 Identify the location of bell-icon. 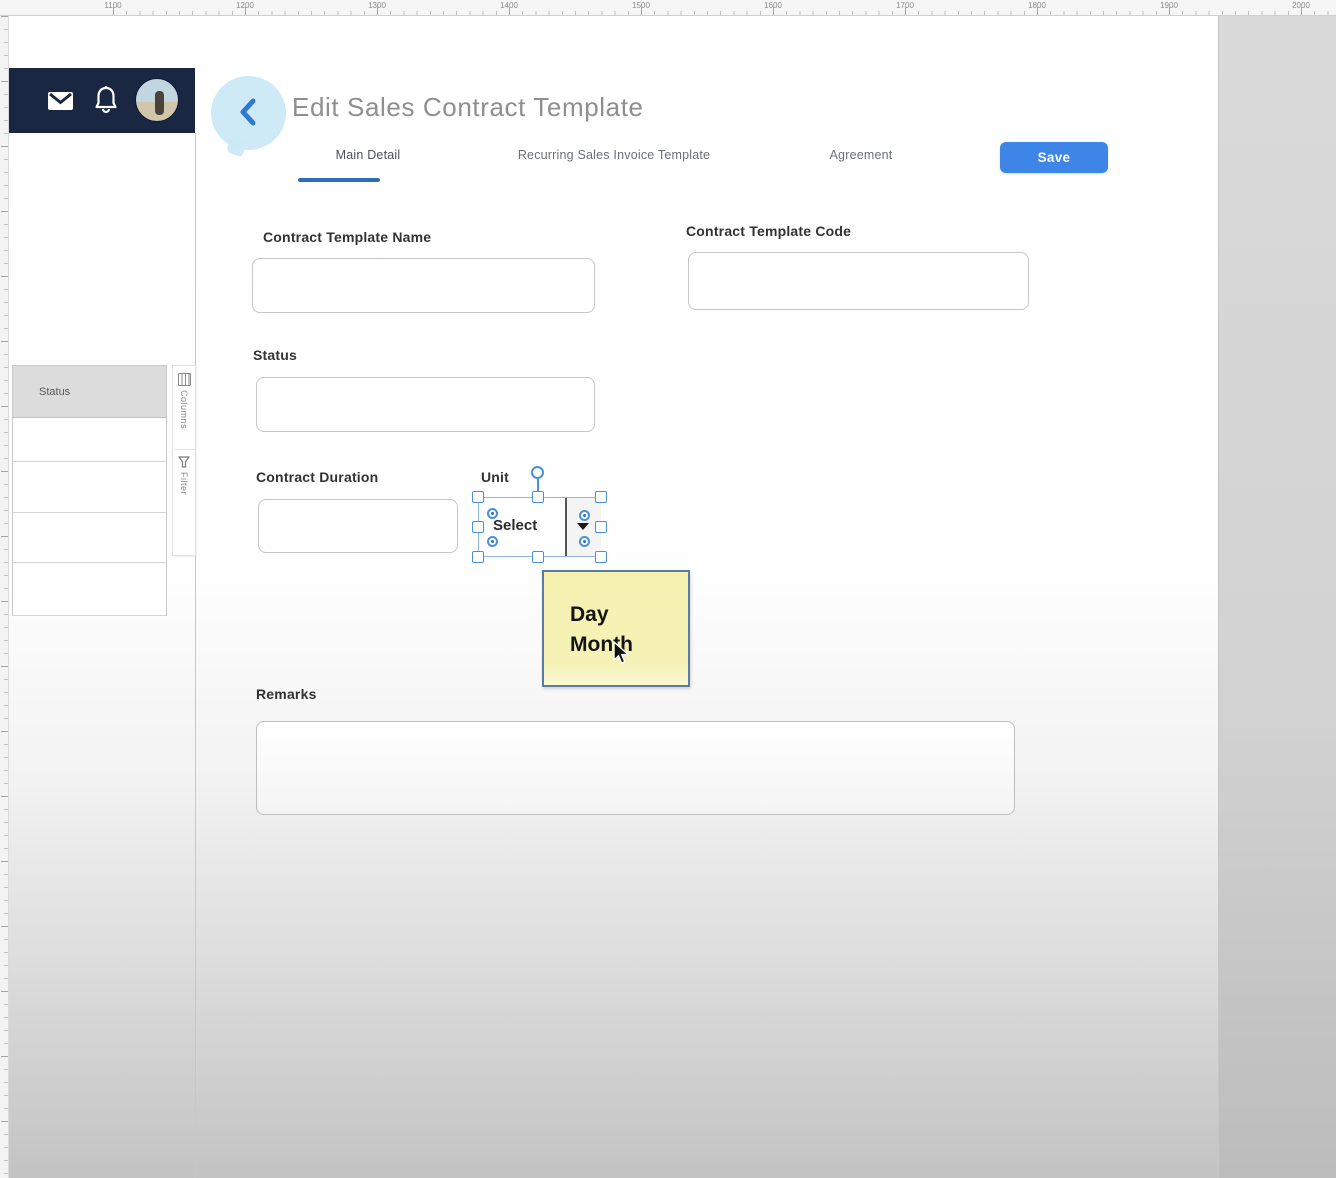
(106, 100).